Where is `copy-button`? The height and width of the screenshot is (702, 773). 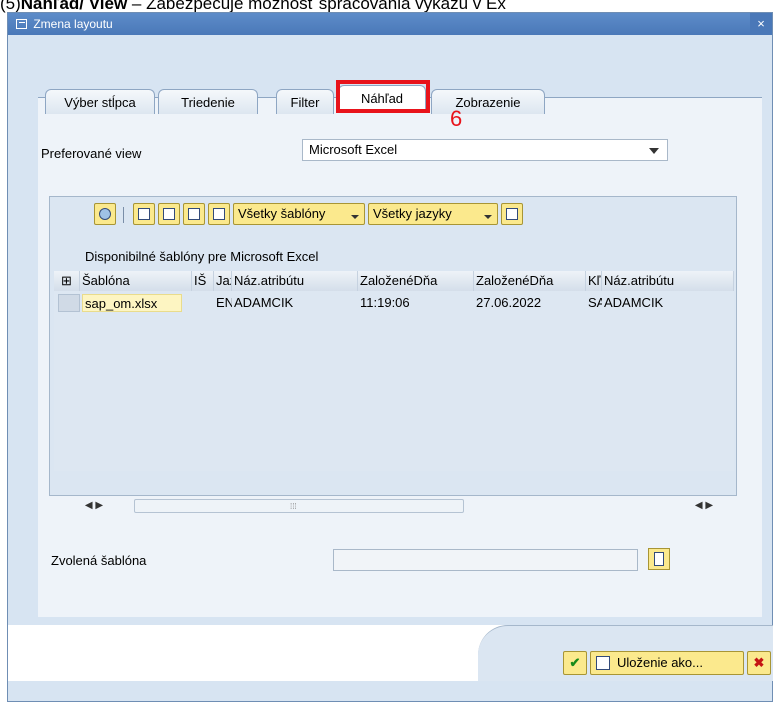
copy-button is located at coordinates (194, 214).